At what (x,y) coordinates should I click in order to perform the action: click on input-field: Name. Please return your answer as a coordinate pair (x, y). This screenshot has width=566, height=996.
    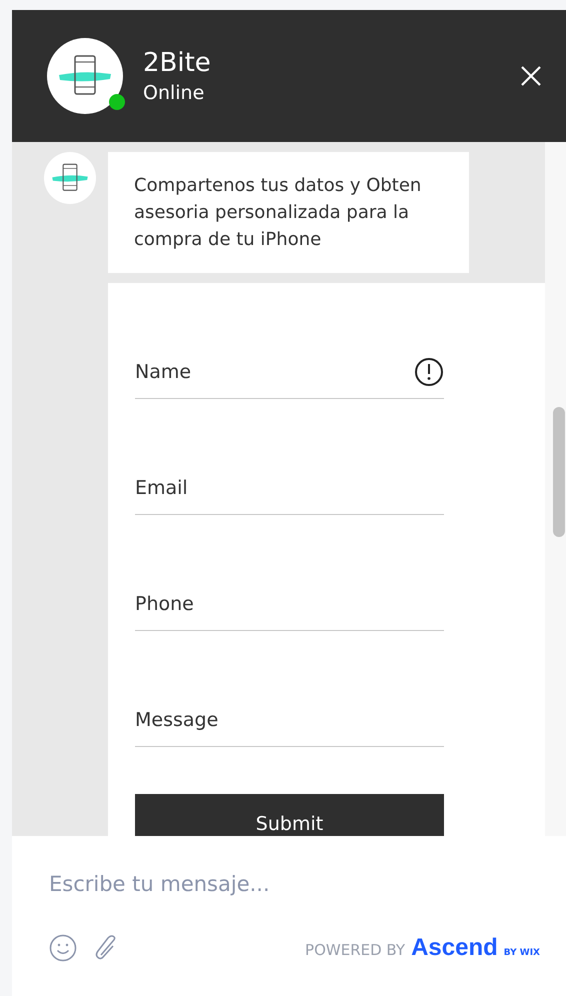
    Looking at the image, I should click on (289, 365).